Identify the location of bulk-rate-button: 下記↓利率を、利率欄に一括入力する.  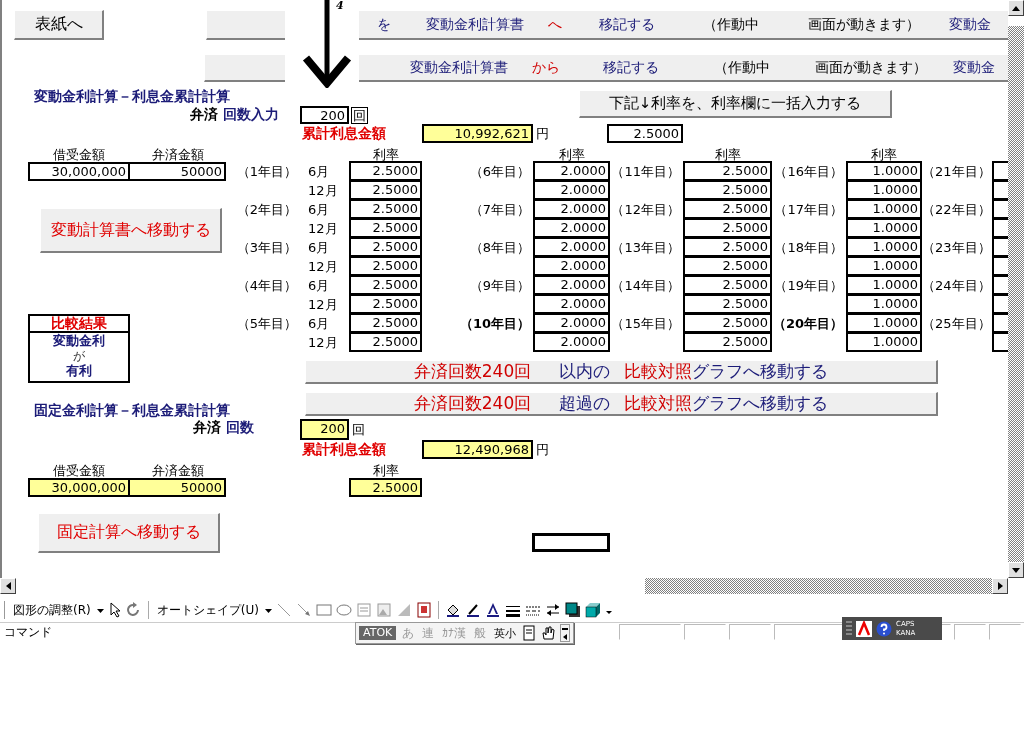
(735, 104).